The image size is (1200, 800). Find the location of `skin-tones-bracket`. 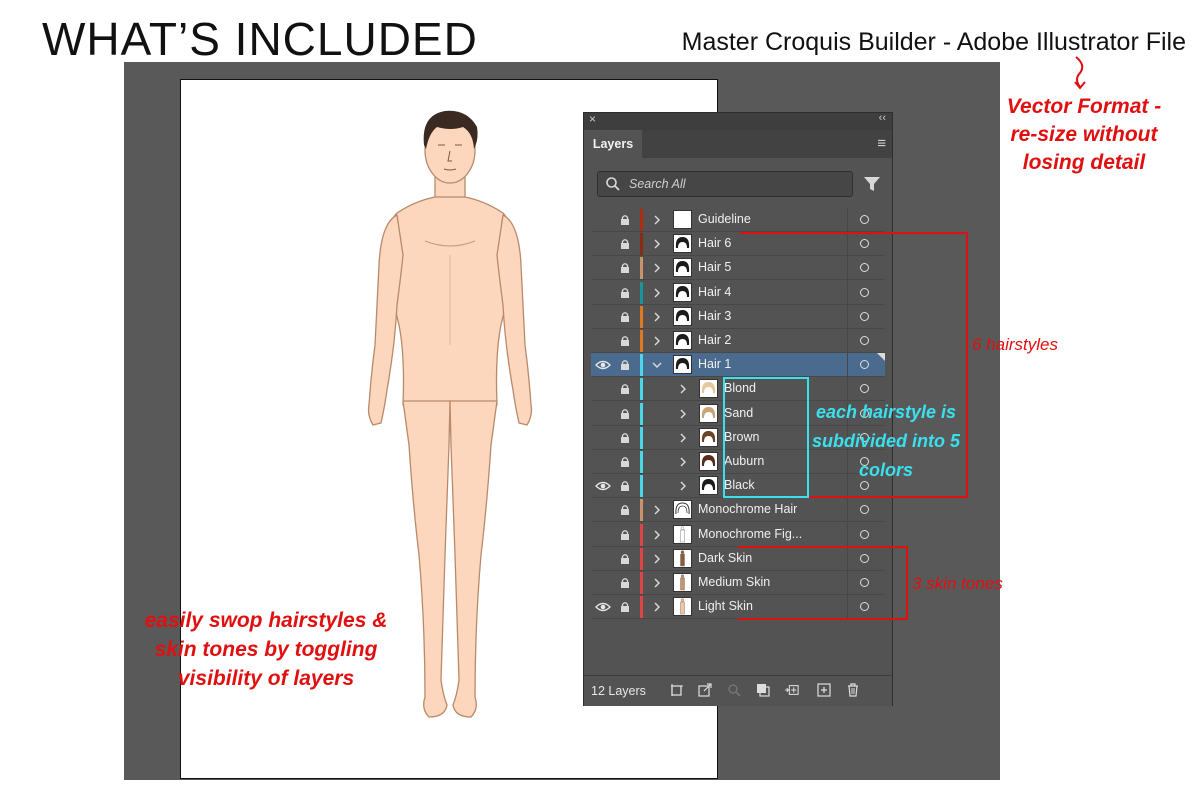

skin-tones-bracket is located at coordinates (823, 583).